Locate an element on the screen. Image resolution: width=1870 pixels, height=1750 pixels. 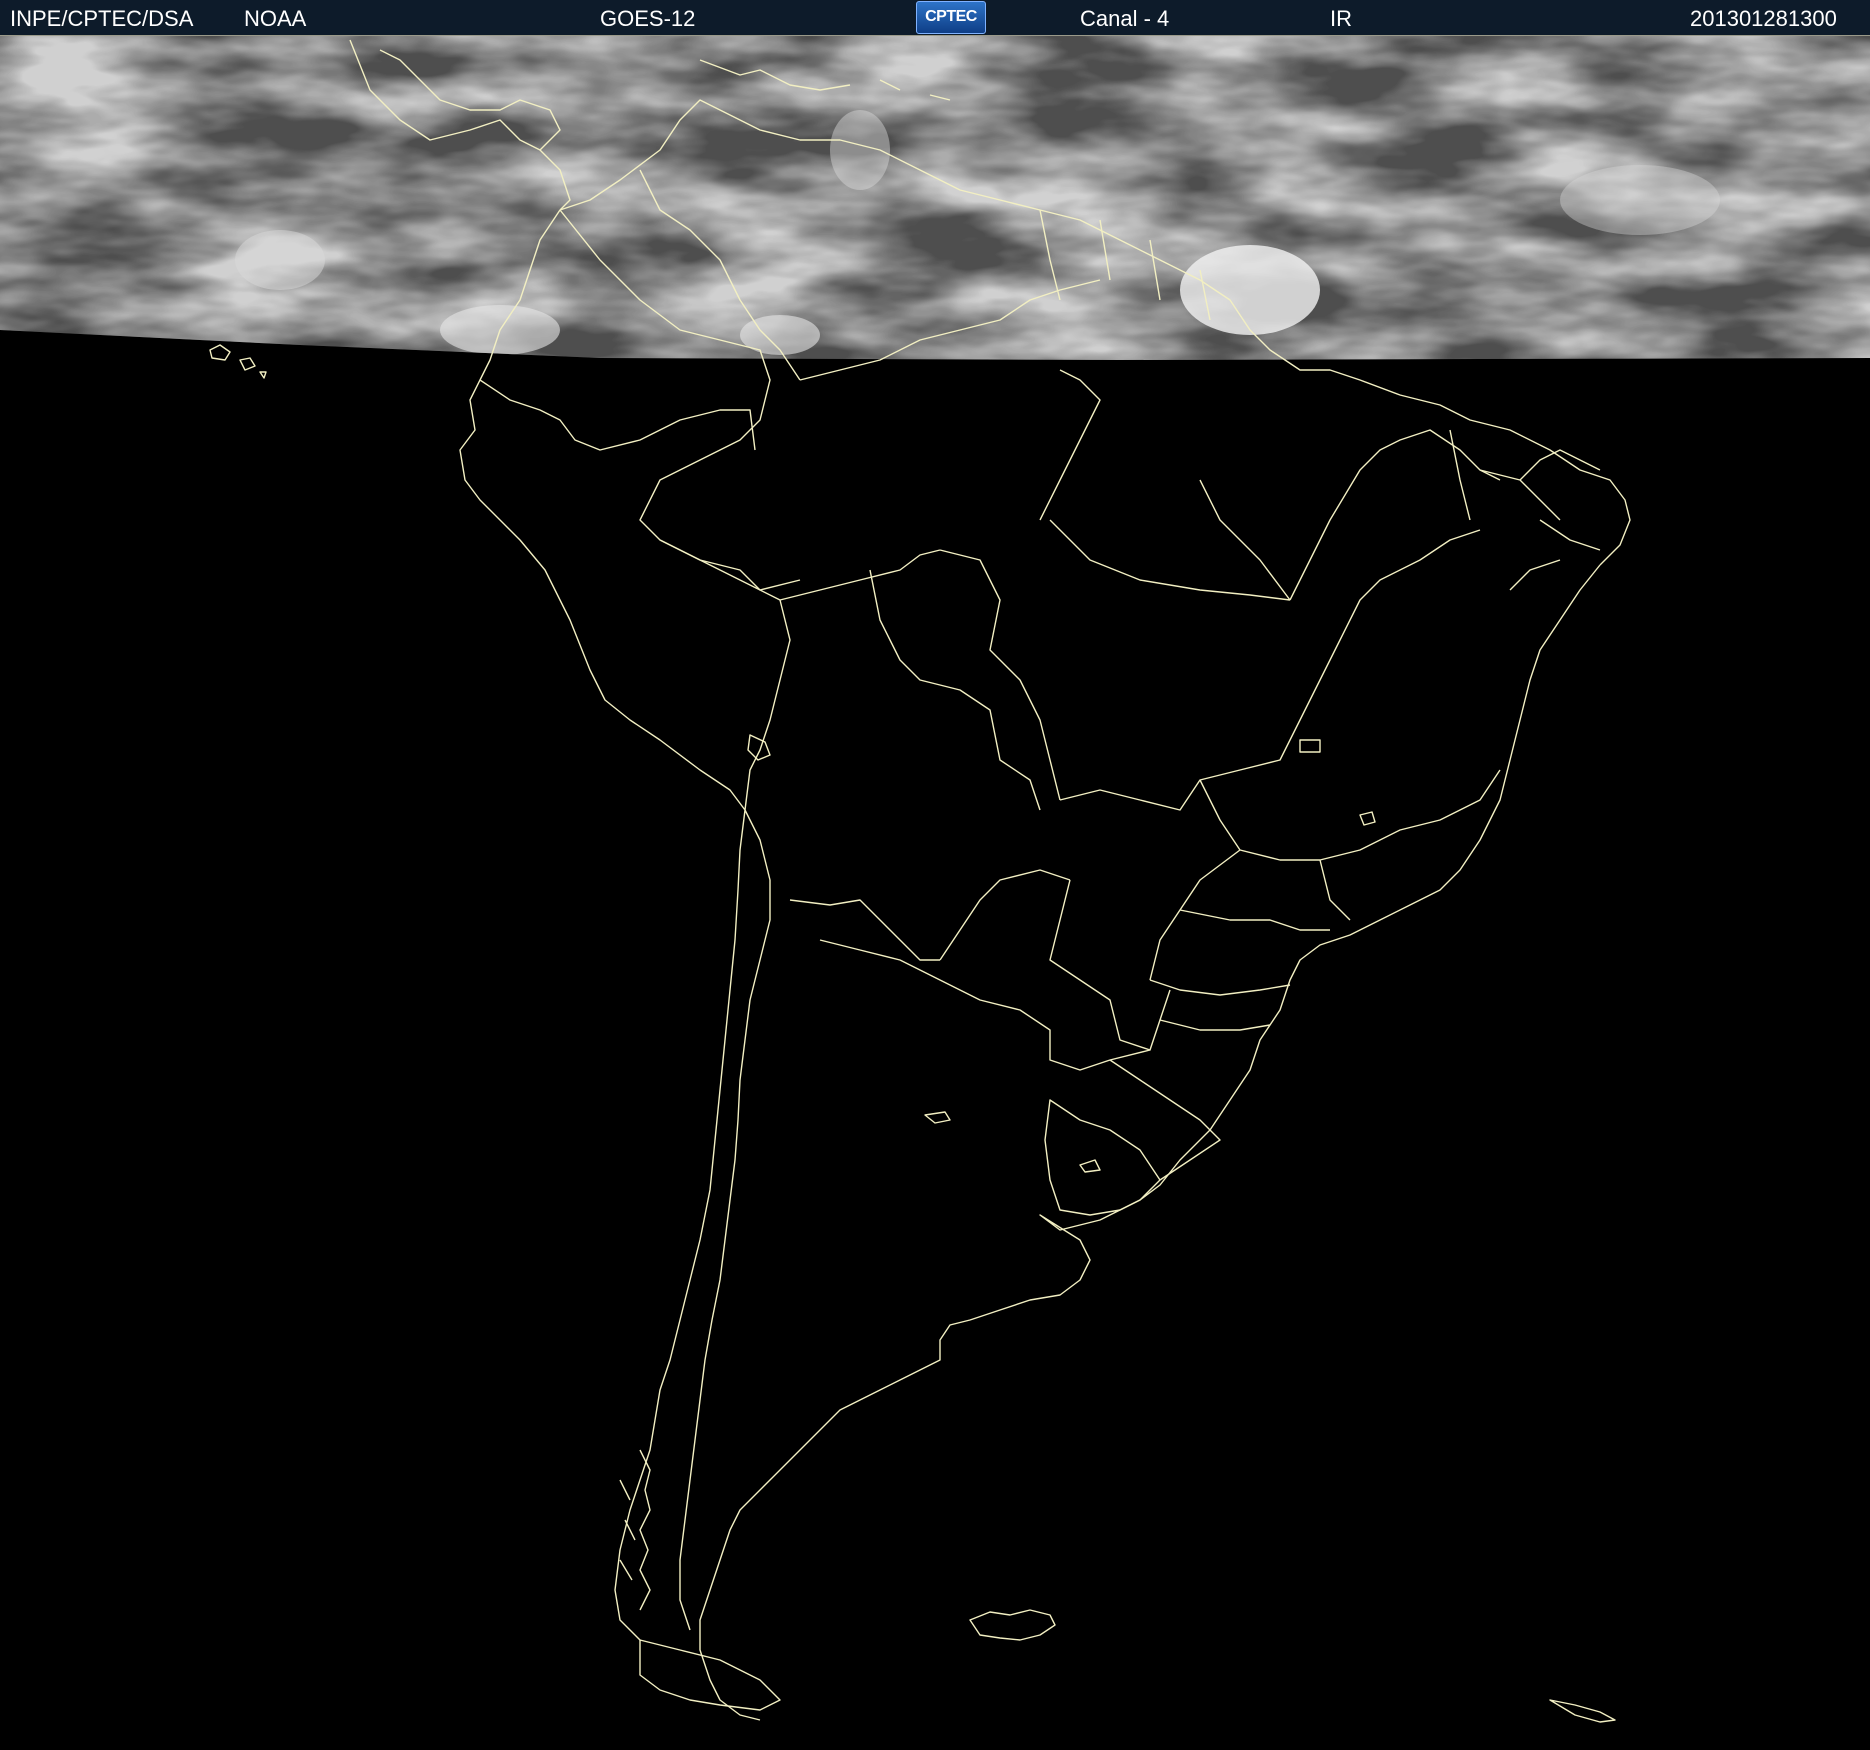
band-label: IR is located at coordinates (1341, 18).